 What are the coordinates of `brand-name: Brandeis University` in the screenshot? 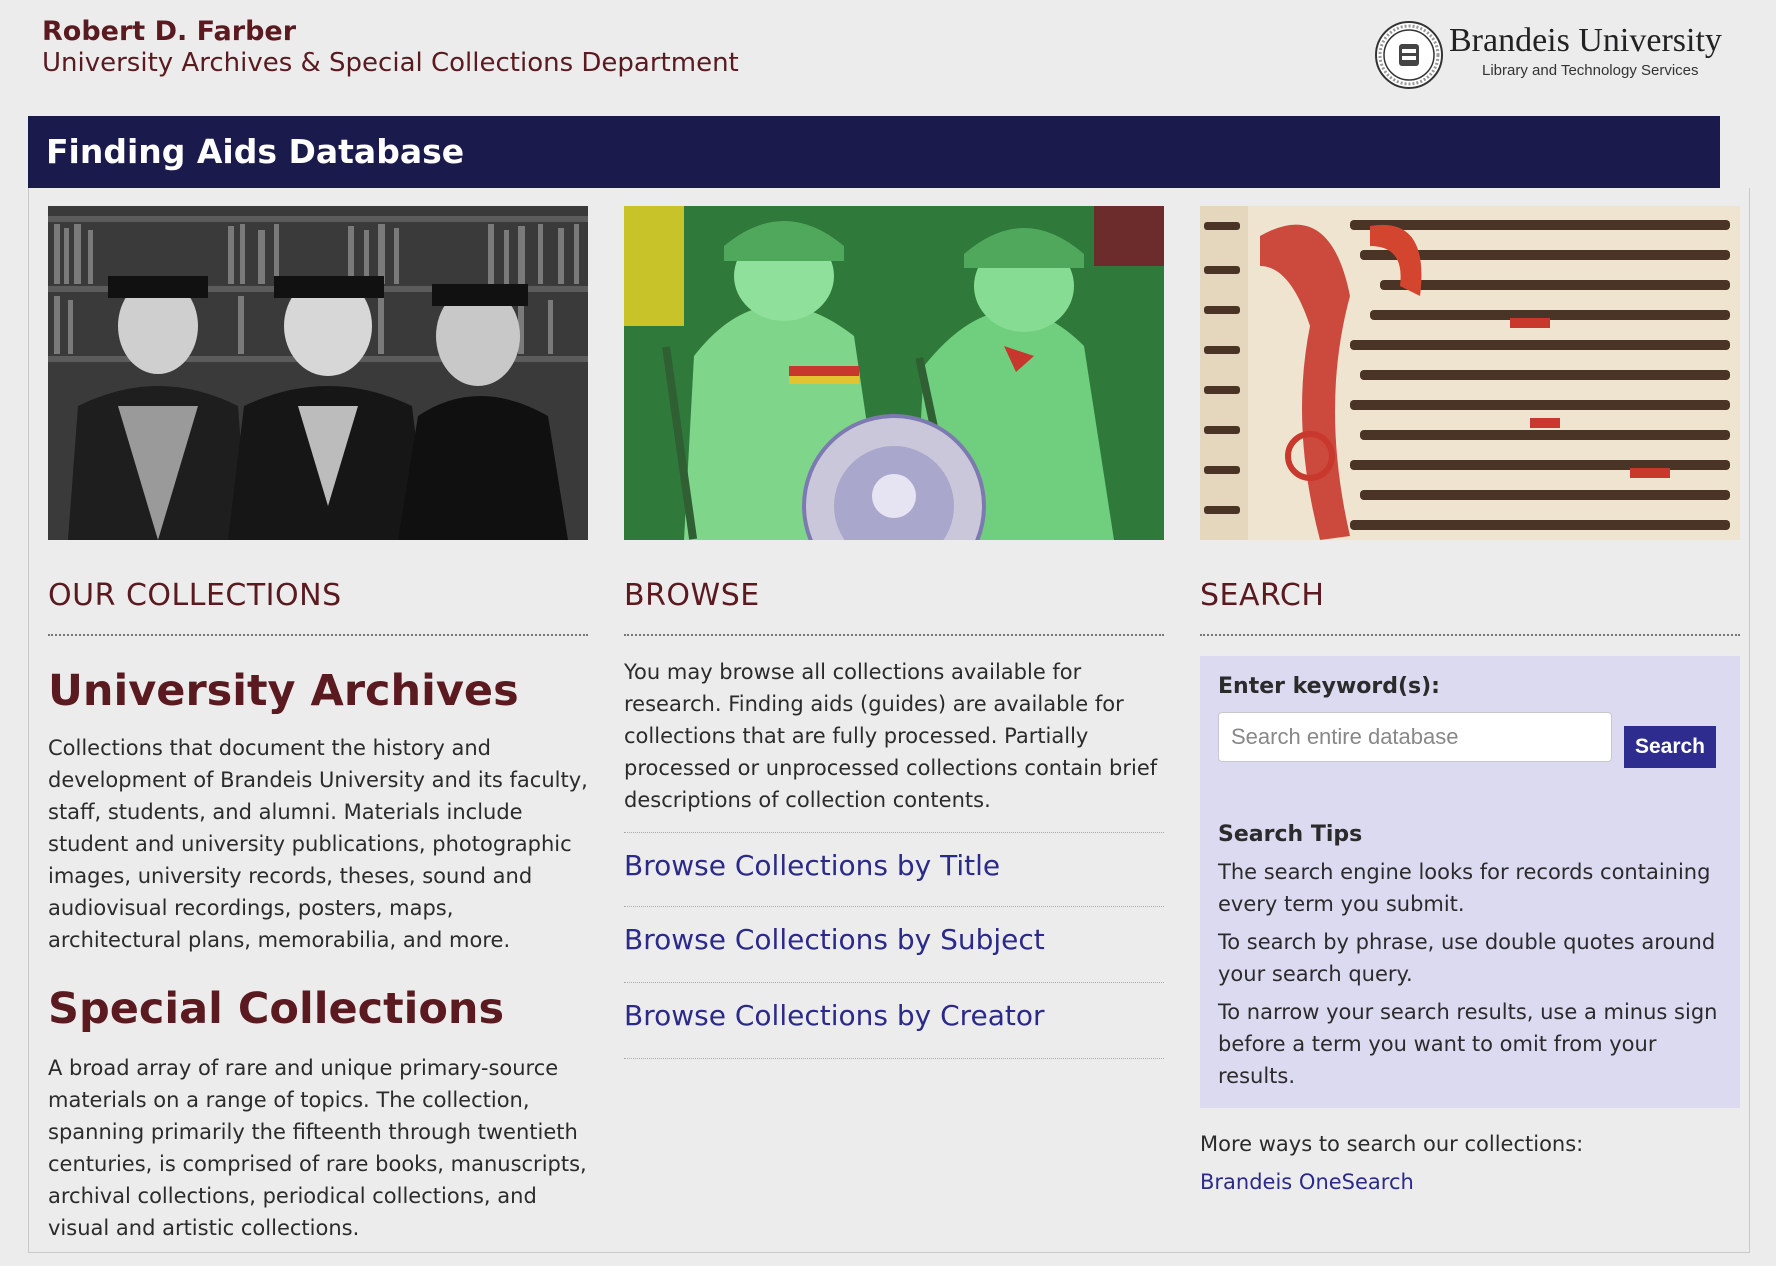 It's located at (1585, 40).